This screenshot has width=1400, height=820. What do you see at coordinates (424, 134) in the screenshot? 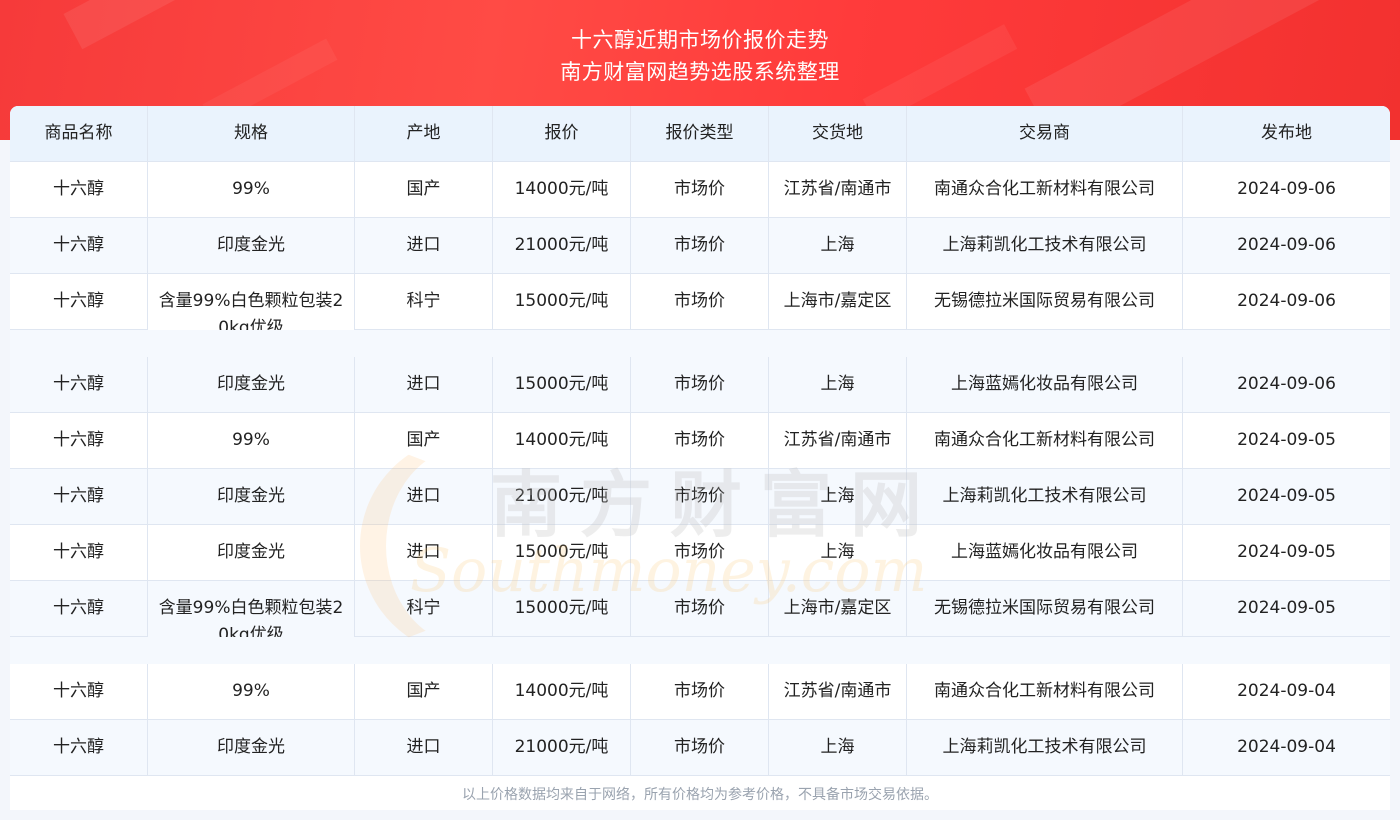
I see `column-header: 产地` at bounding box center [424, 134].